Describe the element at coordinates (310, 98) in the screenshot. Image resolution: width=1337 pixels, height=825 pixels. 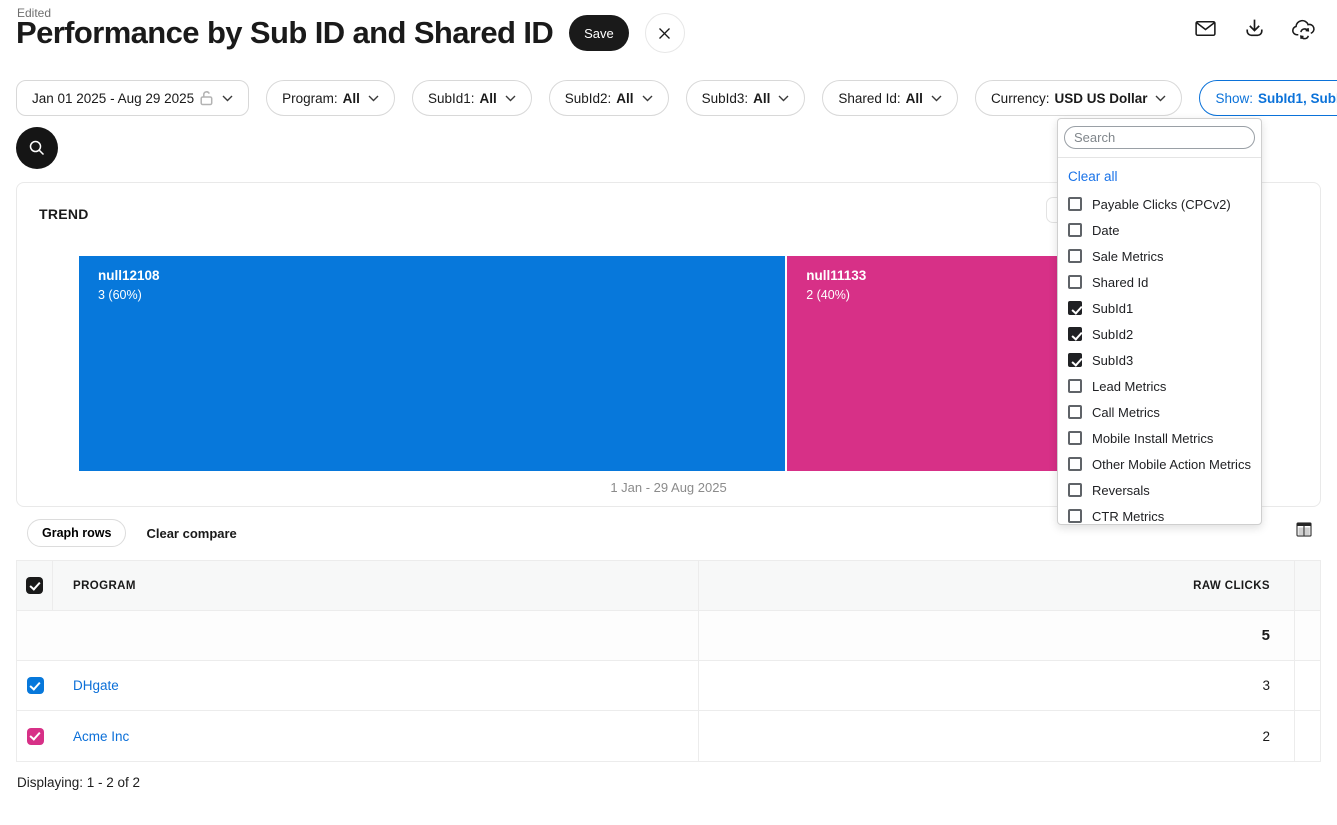
I see `filter-label: Program:` at that location.